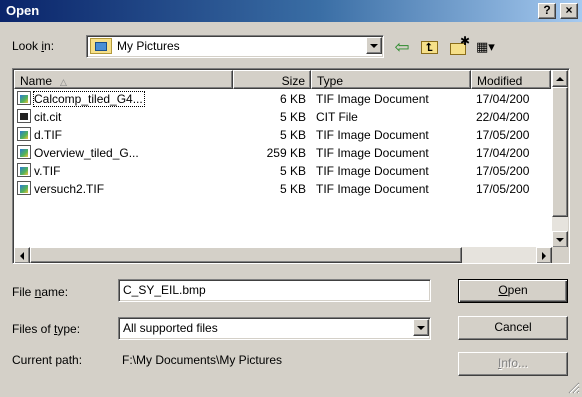 Image resolution: width=582 pixels, height=397 pixels. I want to click on column-header-type: Type, so click(391, 79).